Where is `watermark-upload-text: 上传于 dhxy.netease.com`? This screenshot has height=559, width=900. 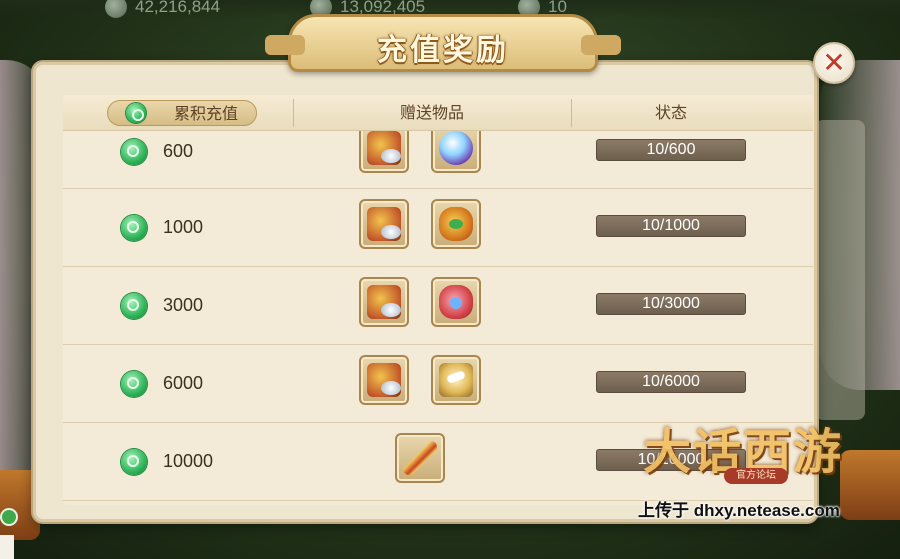
watermark-upload-text: 上传于 dhxy.netease.com is located at coordinates (739, 510).